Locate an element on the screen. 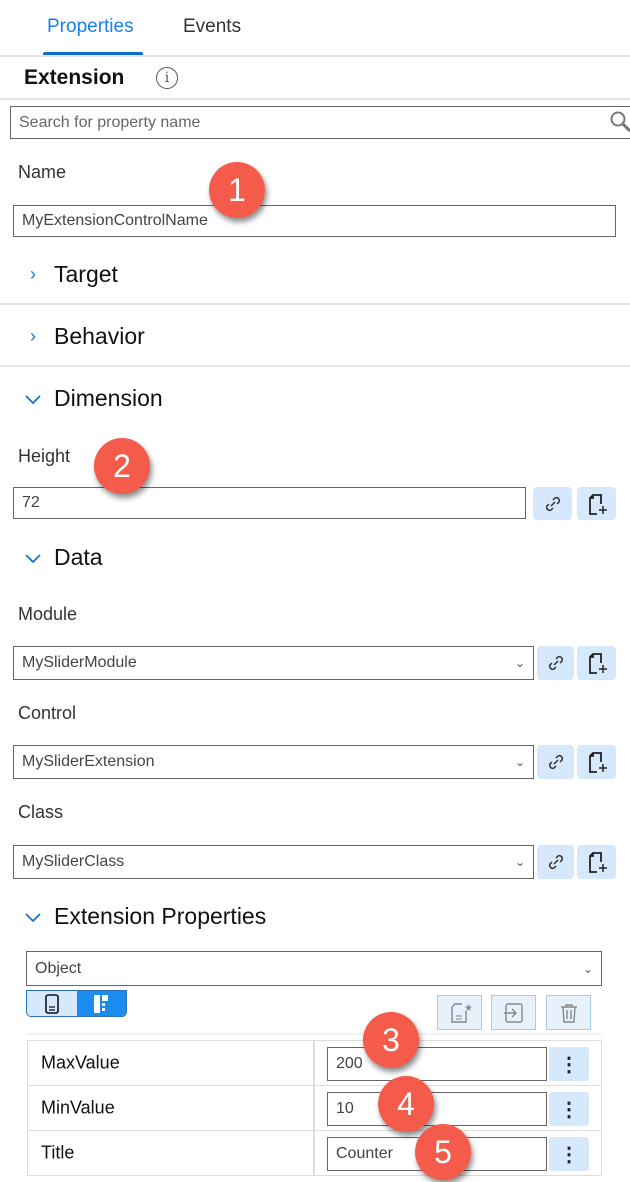  object-type-value: Object is located at coordinates (58, 968).